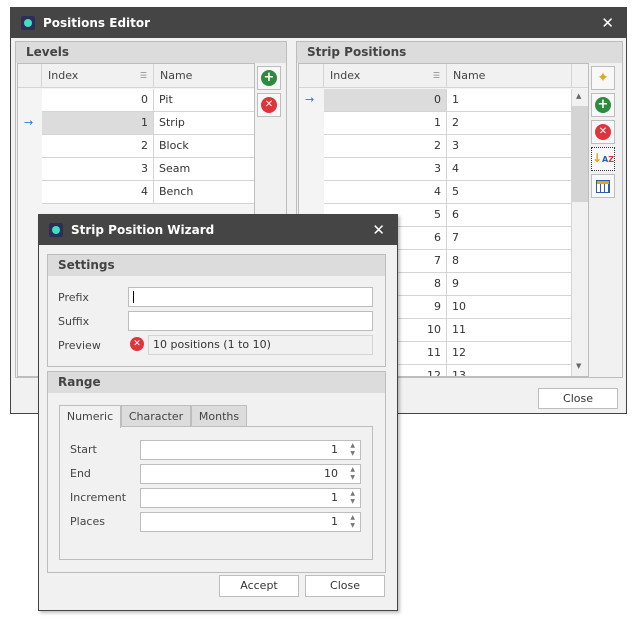 This screenshot has width=632, height=623. What do you see at coordinates (259, 586) in the screenshot?
I see `accept-button: Accept` at bounding box center [259, 586].